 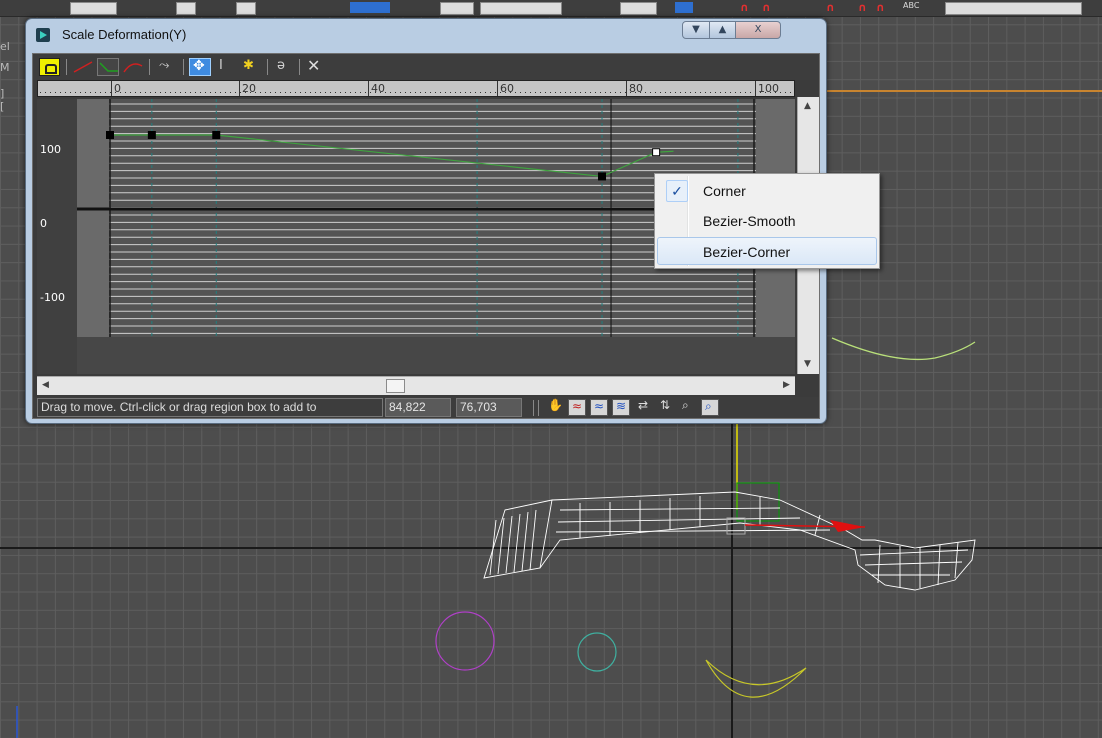 What do you see at coordinates (57, 236) in the screenshot?
I see `y-axis-labels: 100 0 -100` at bounding box center [57, 236].